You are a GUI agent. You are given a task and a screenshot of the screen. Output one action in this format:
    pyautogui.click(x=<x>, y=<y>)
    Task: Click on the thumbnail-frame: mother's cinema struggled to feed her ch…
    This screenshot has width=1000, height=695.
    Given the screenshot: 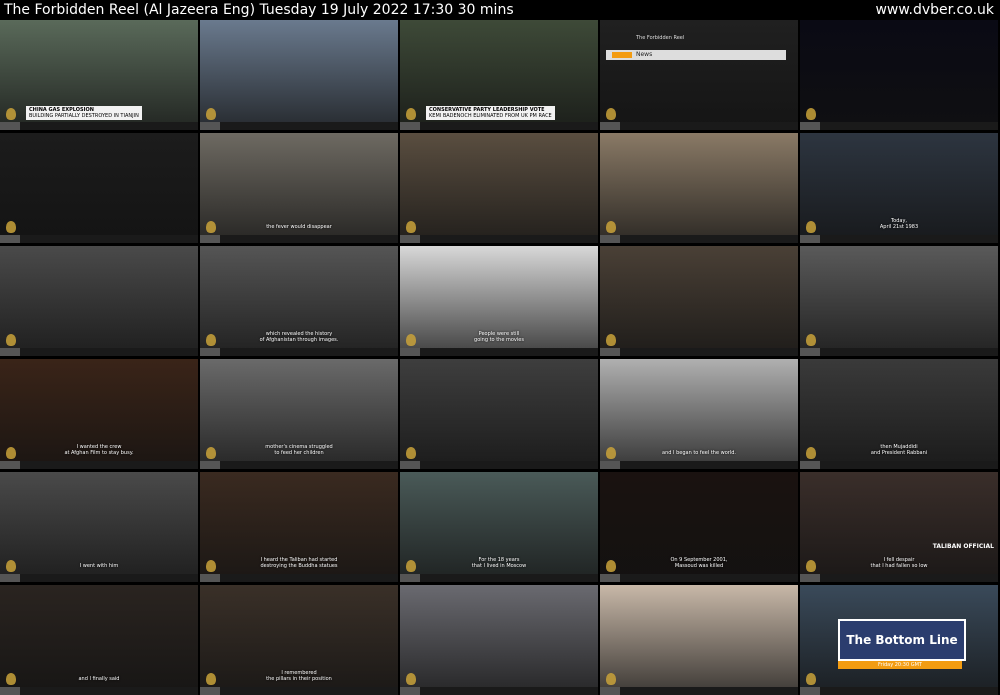 What is the action you would take?
    pyautogui.click(x=299, y=414)
    